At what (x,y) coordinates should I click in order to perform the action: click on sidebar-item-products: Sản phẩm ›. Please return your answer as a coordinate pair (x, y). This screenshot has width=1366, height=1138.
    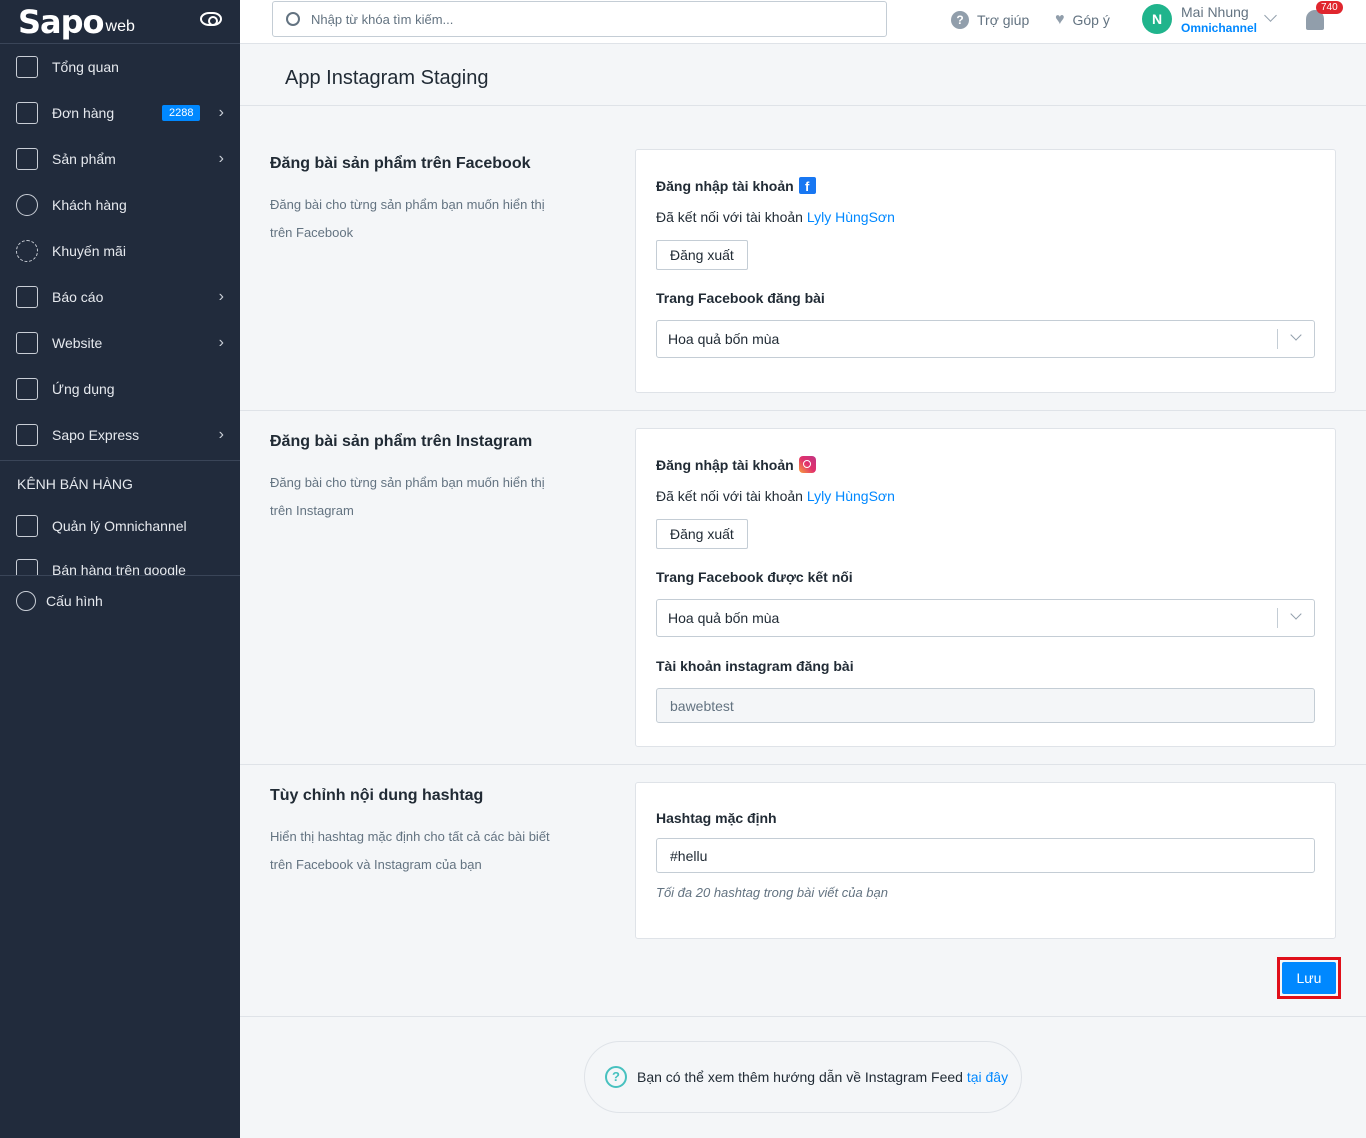
    Looking at the image, I should click on (120, 159).